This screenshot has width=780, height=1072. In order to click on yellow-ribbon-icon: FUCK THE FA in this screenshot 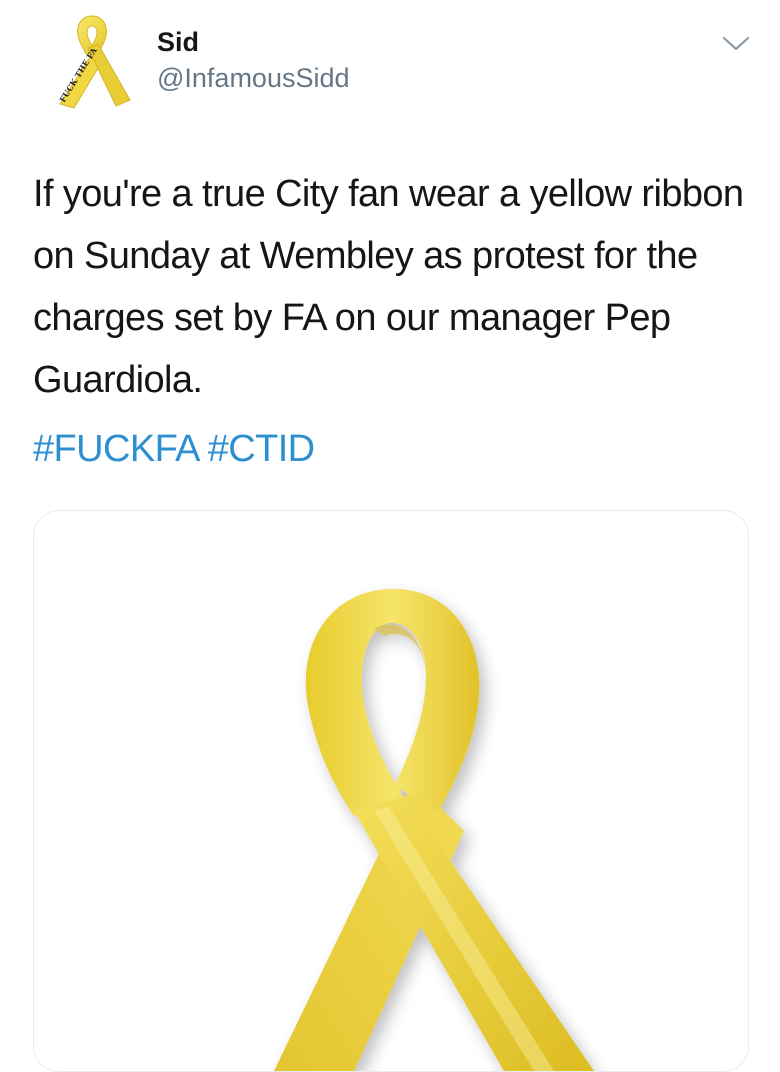, I will do `click(94, 62)`.